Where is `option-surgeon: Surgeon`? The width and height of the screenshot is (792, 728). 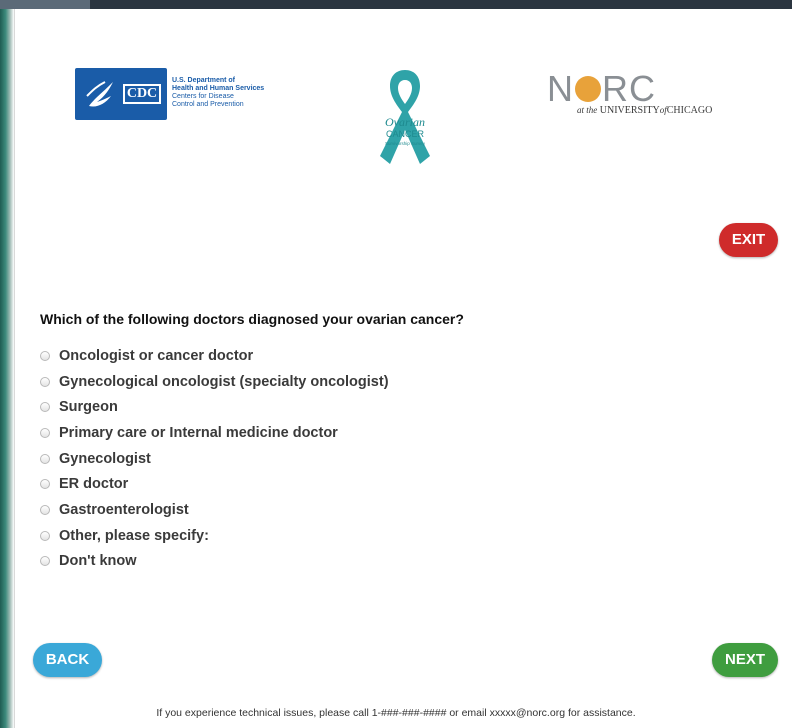
option-surgeon: Surgeon is located at coordinates (214, 407).